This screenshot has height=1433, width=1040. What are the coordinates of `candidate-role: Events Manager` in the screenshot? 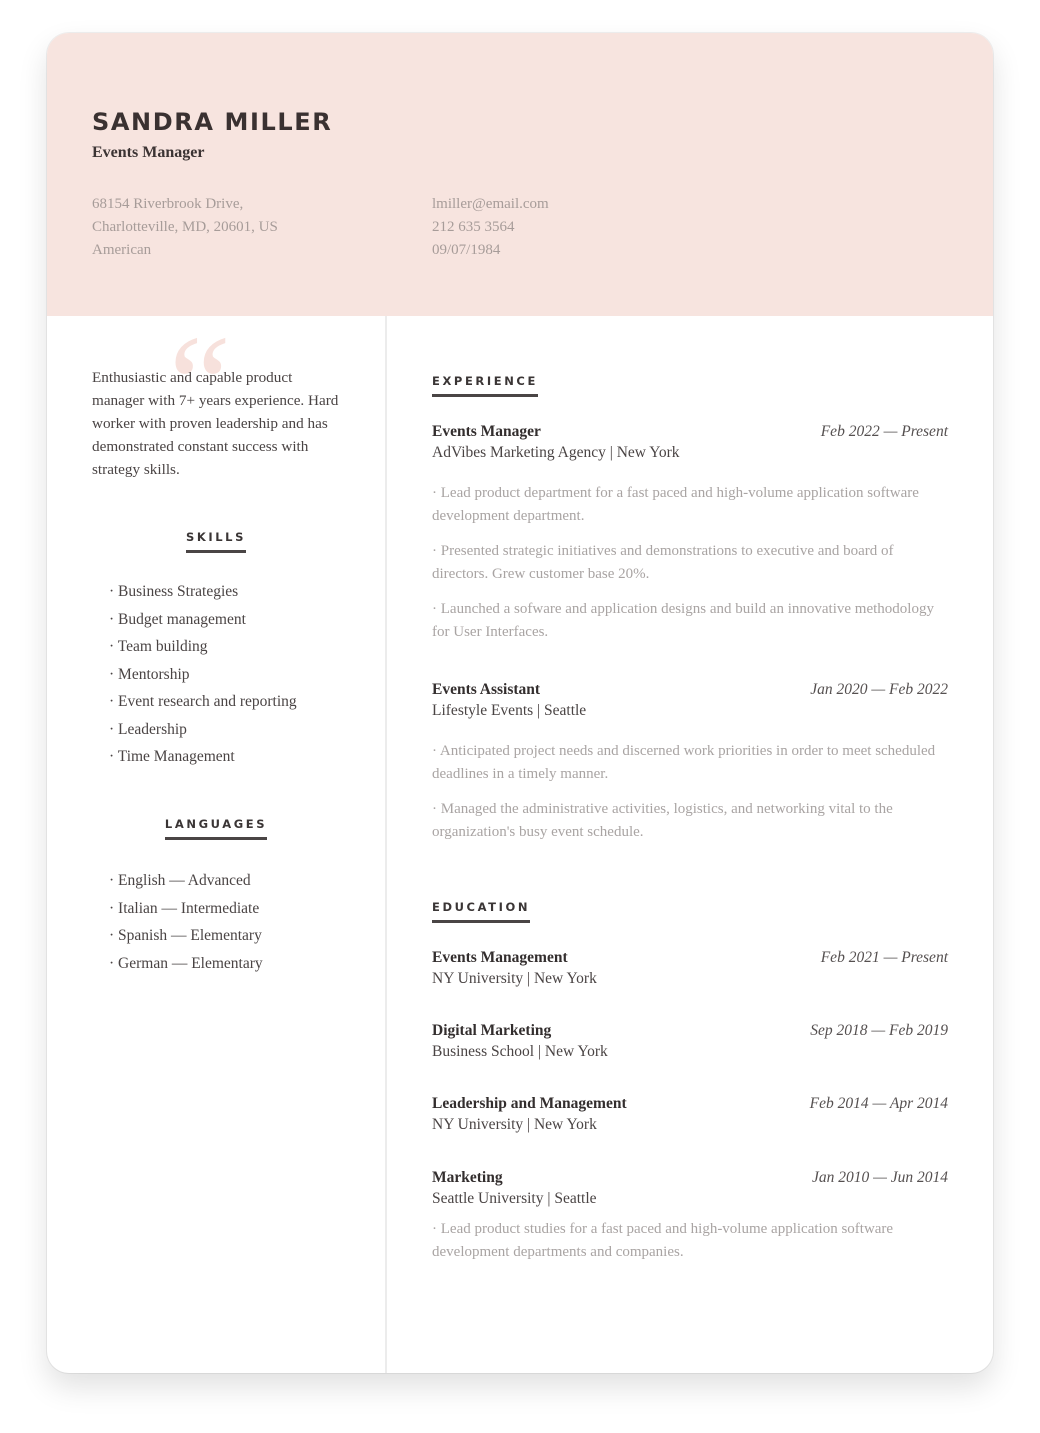 It's located at (148, 152).